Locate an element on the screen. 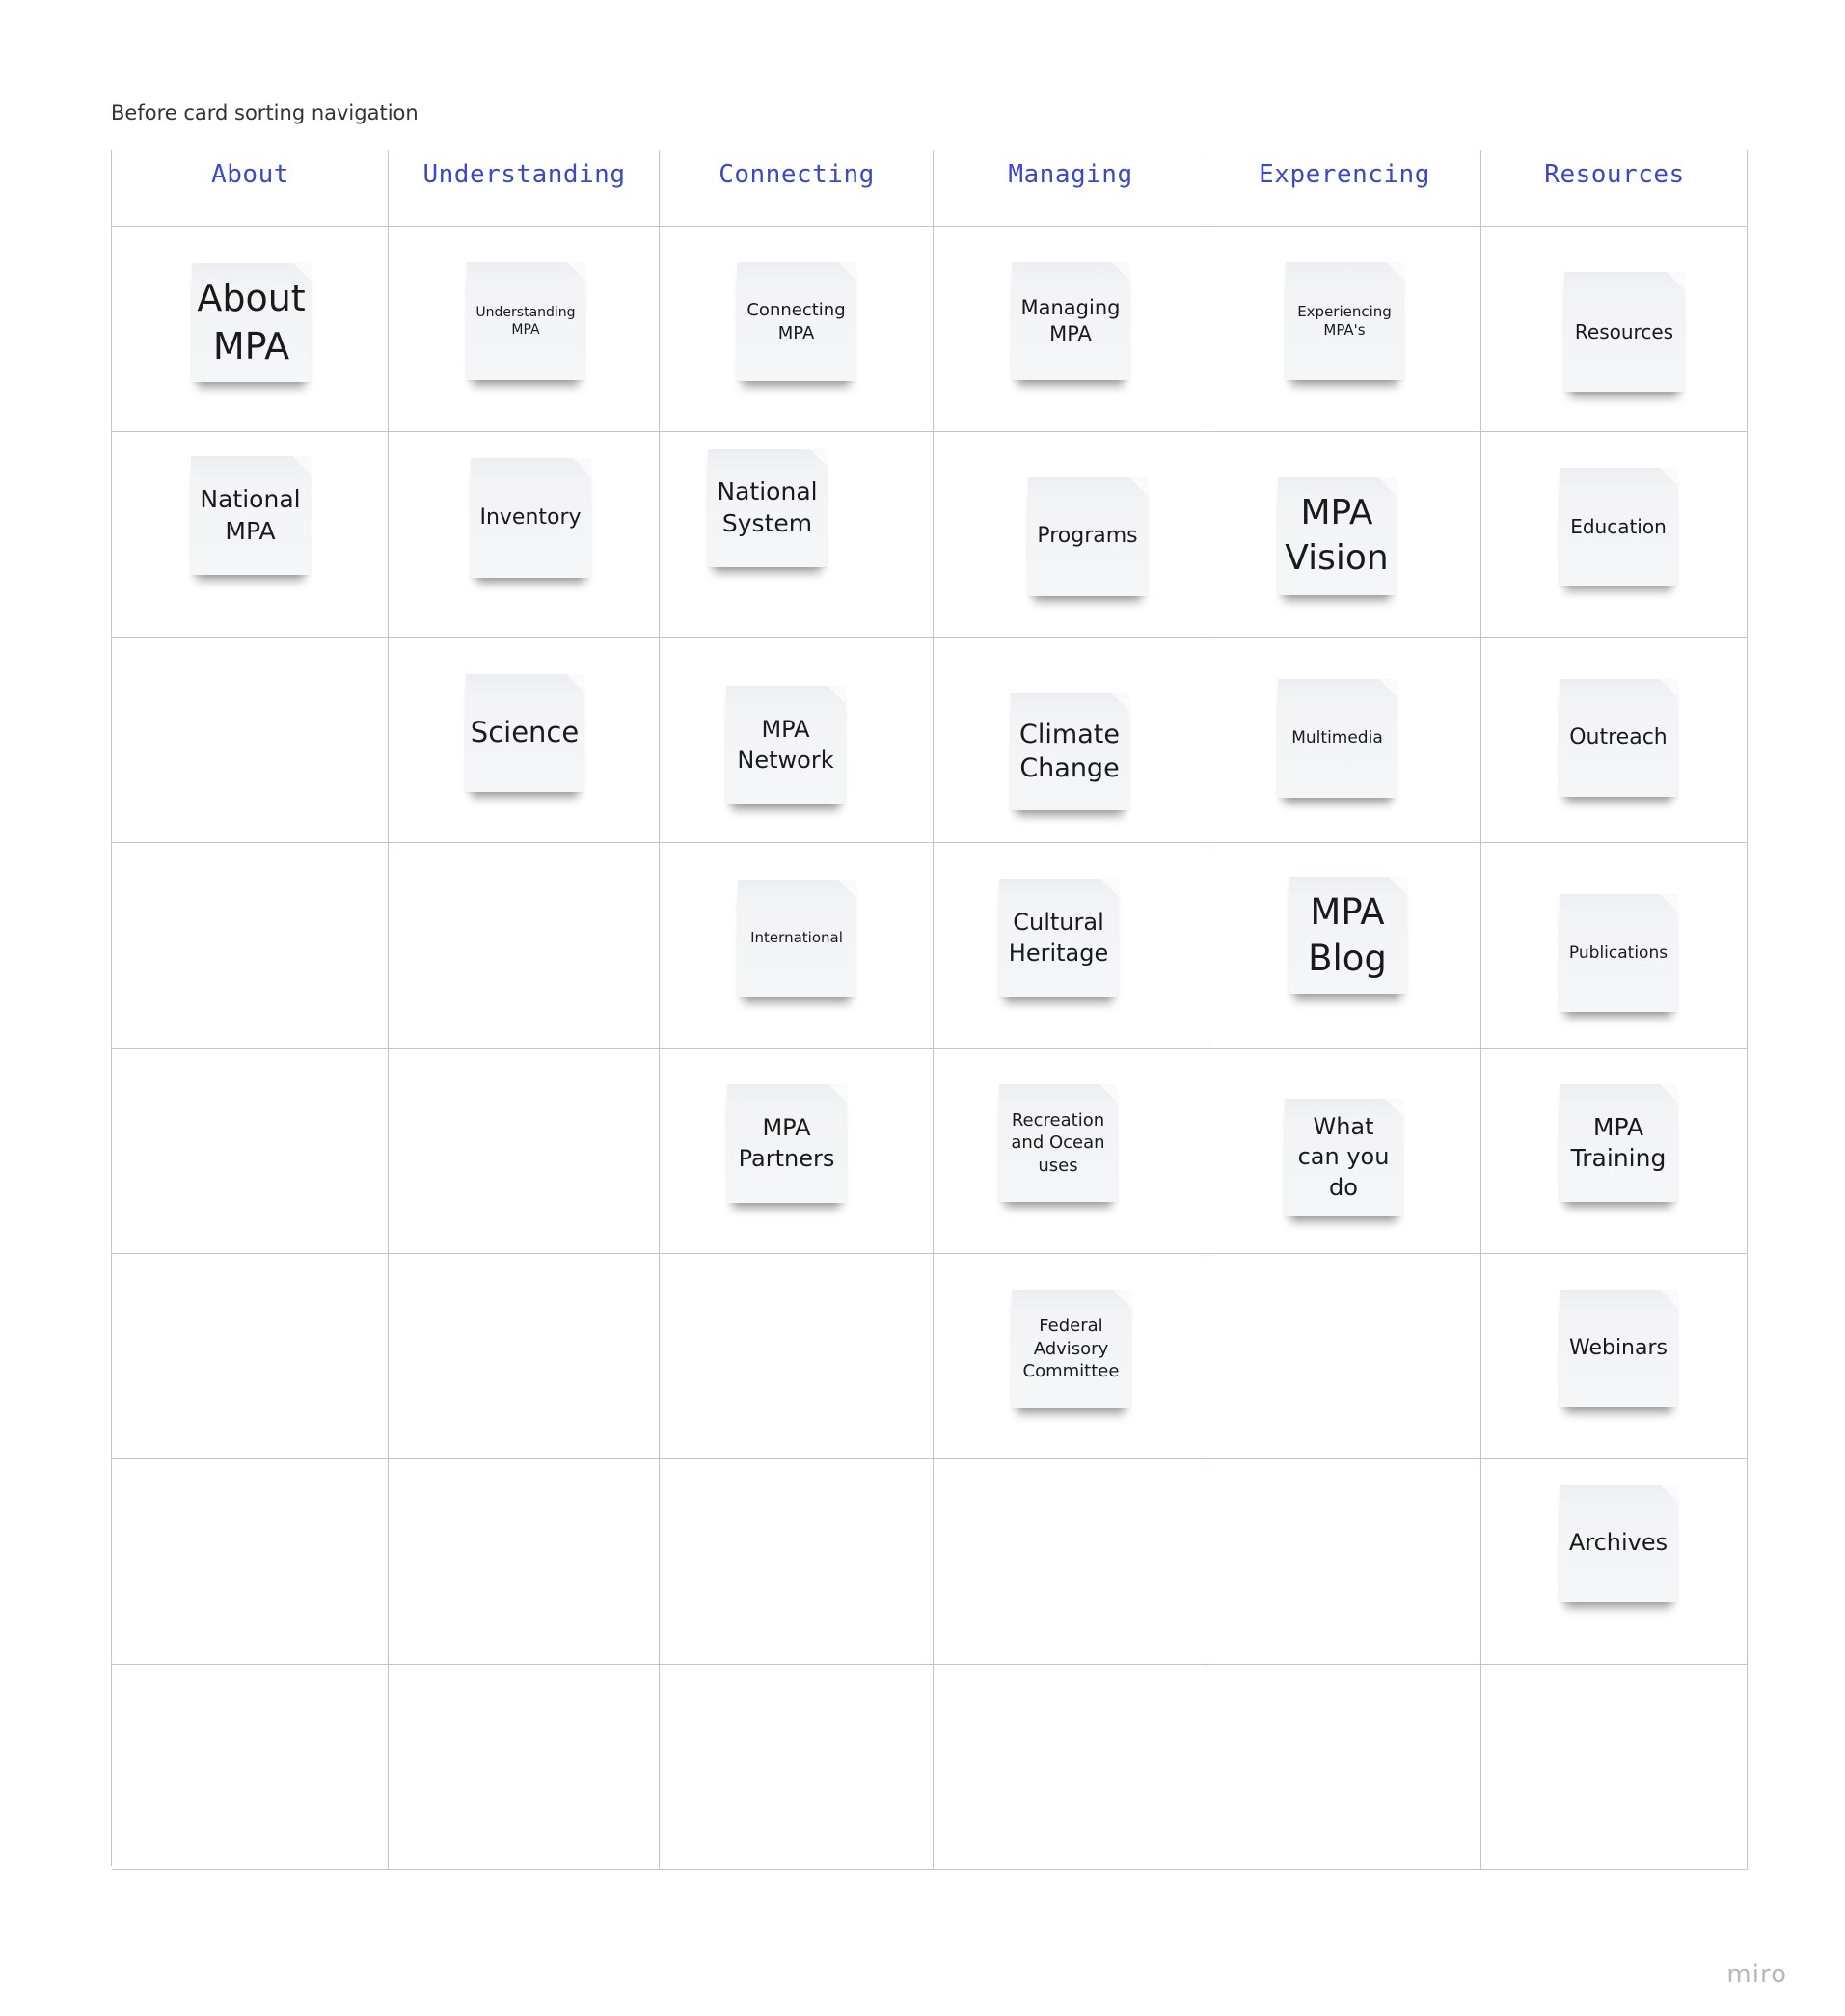 The height and width of the screenshot is (2016, 1845). sticky-note-text: Education is located at coordinates (1618, 526).